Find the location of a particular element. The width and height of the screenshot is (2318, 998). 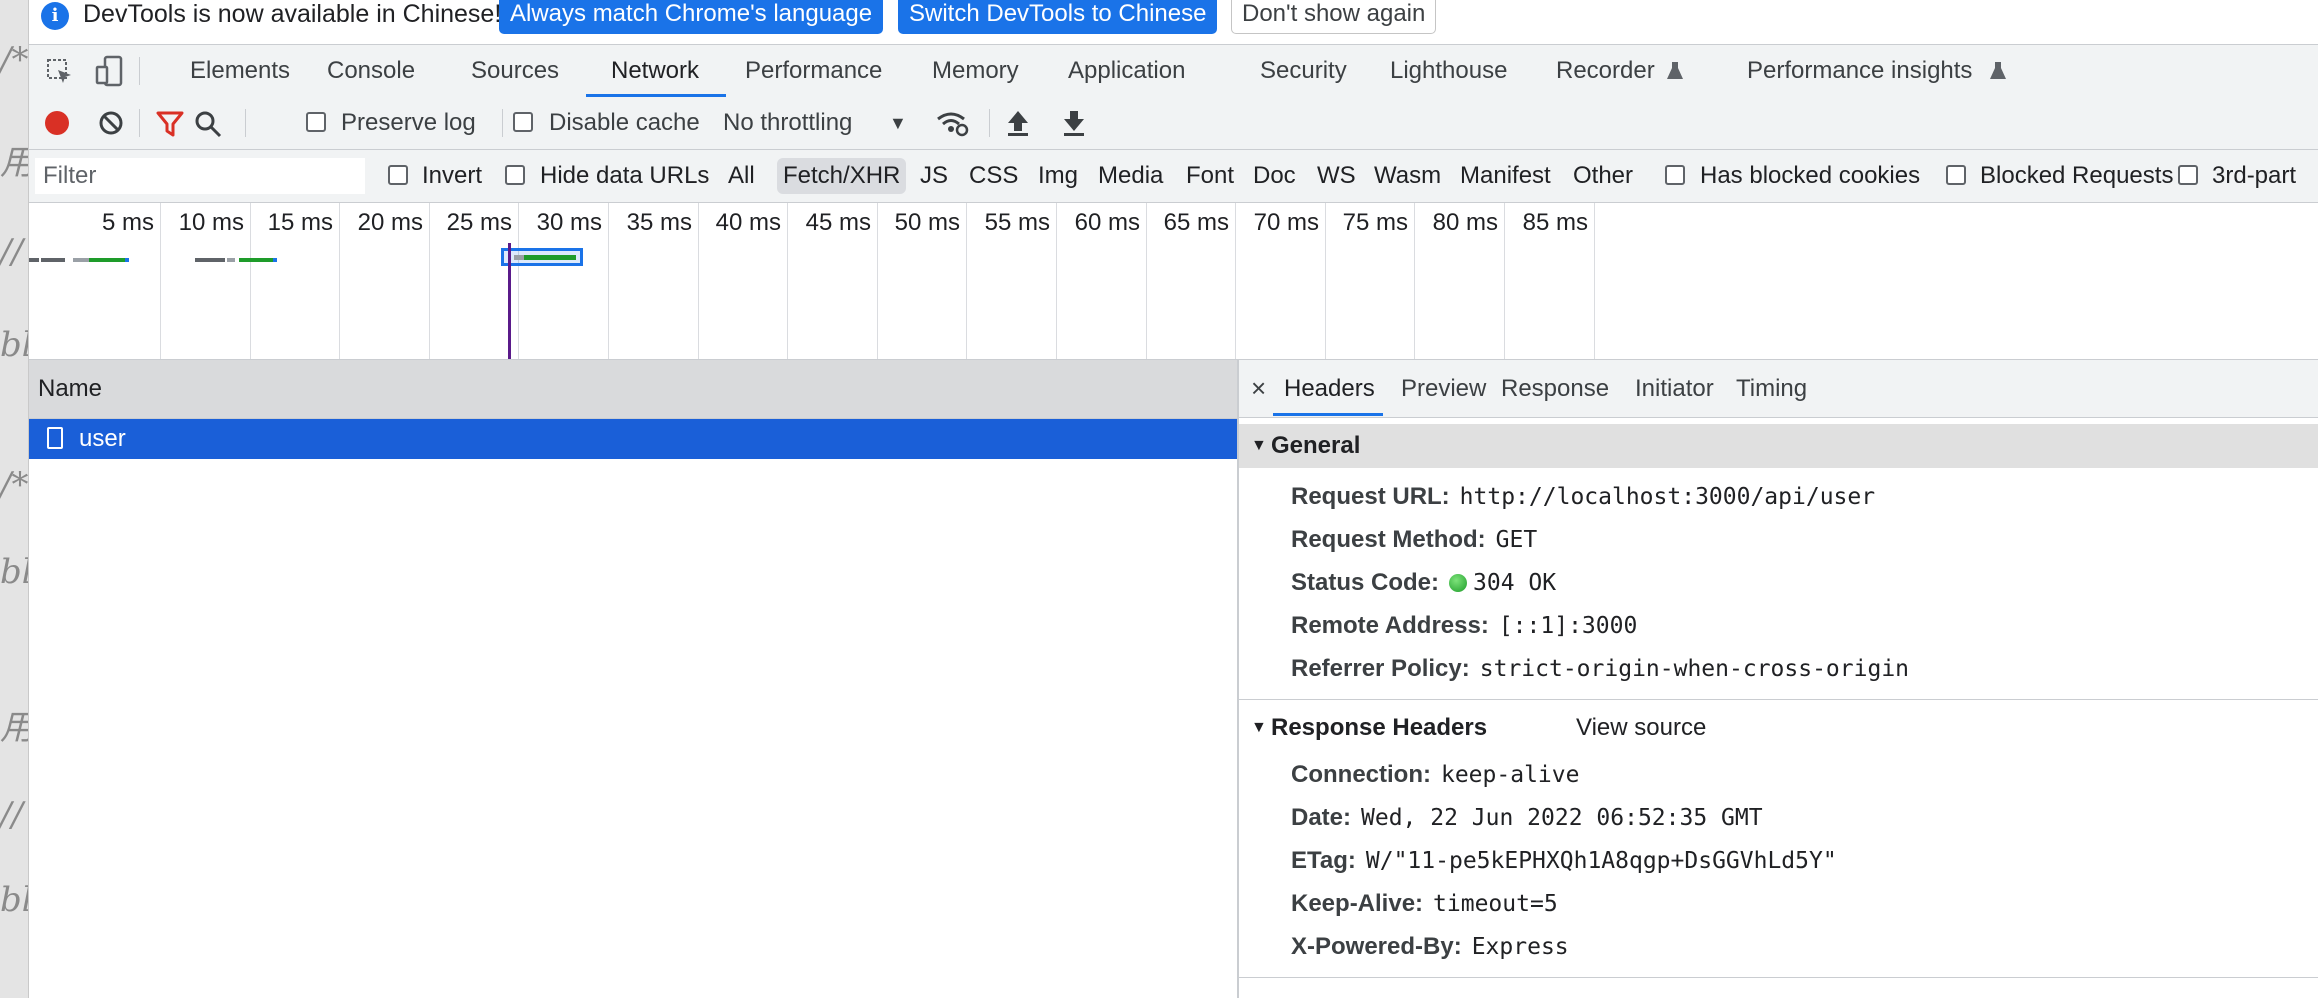

tab-performance-insights: Performance insights is located at coordinates (1859, 71).